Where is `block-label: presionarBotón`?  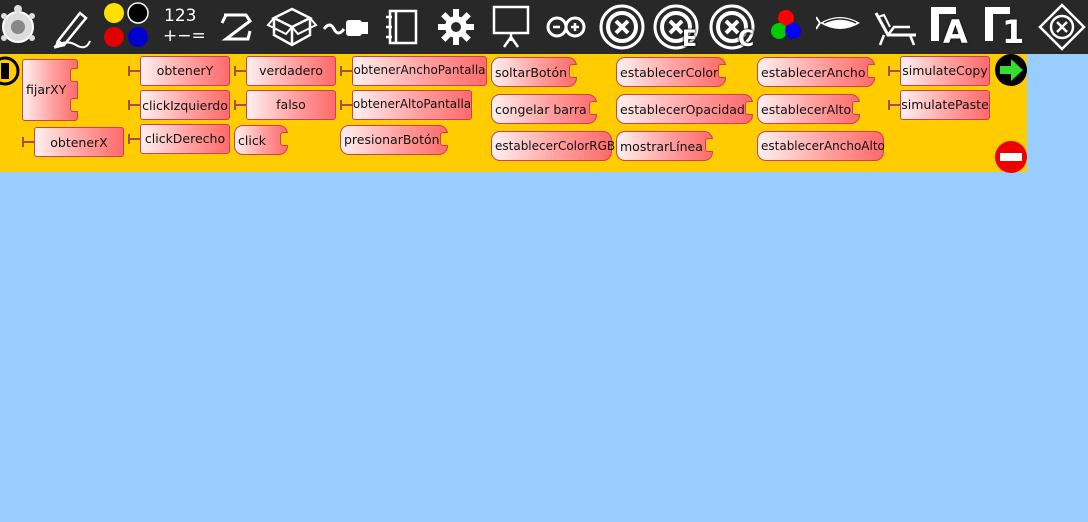 block-label: presionarBotón is located at coordinates (392, 139).